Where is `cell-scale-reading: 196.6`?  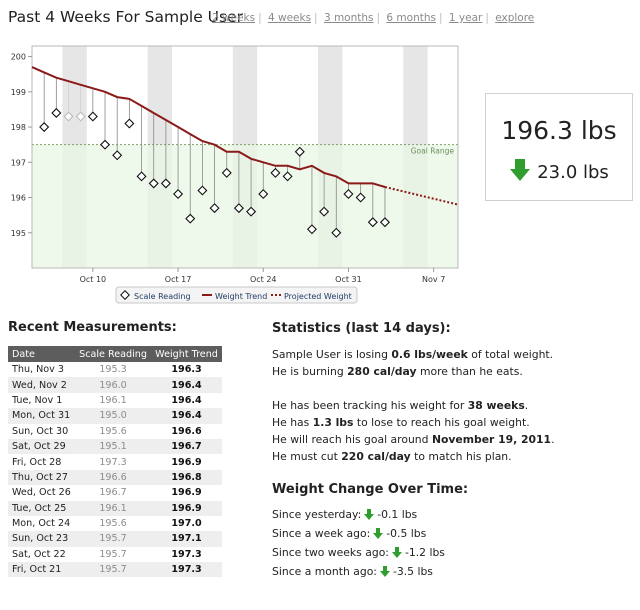 cell-scale-reading: 196.6 is located at coordinates (113, 477).